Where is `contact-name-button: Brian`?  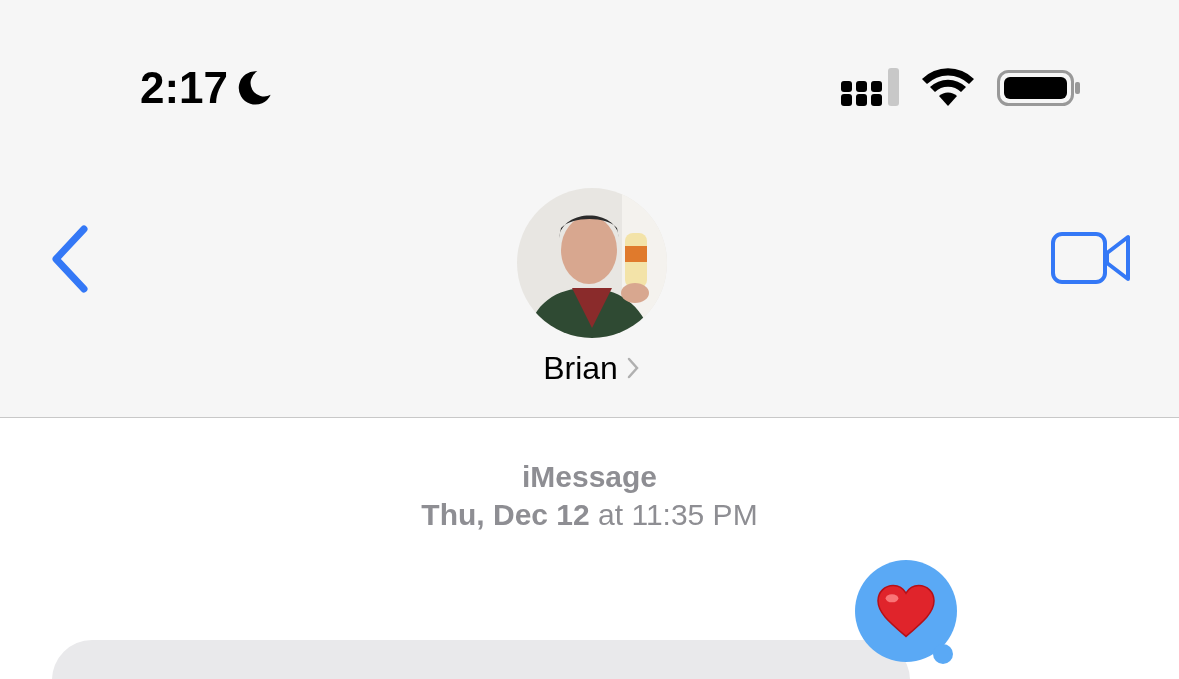
contact-name-button: Brian is located at coordinates (591, 368).